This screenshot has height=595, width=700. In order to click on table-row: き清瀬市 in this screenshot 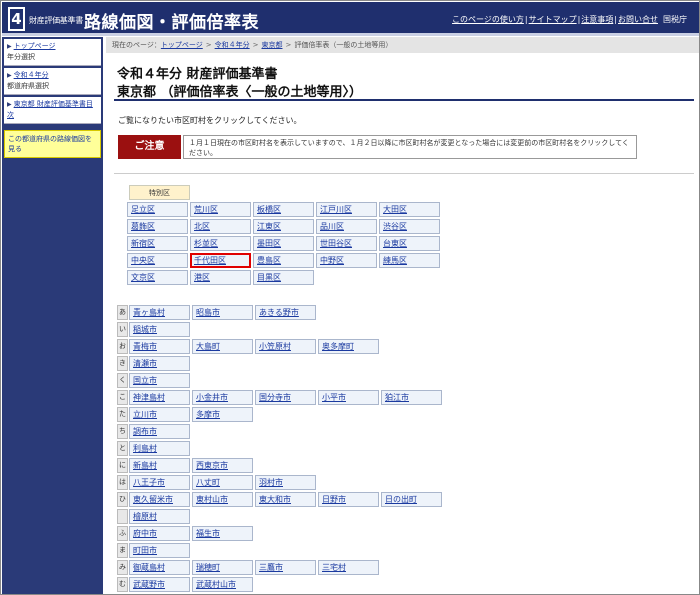, I will do `click(280, 363)`.